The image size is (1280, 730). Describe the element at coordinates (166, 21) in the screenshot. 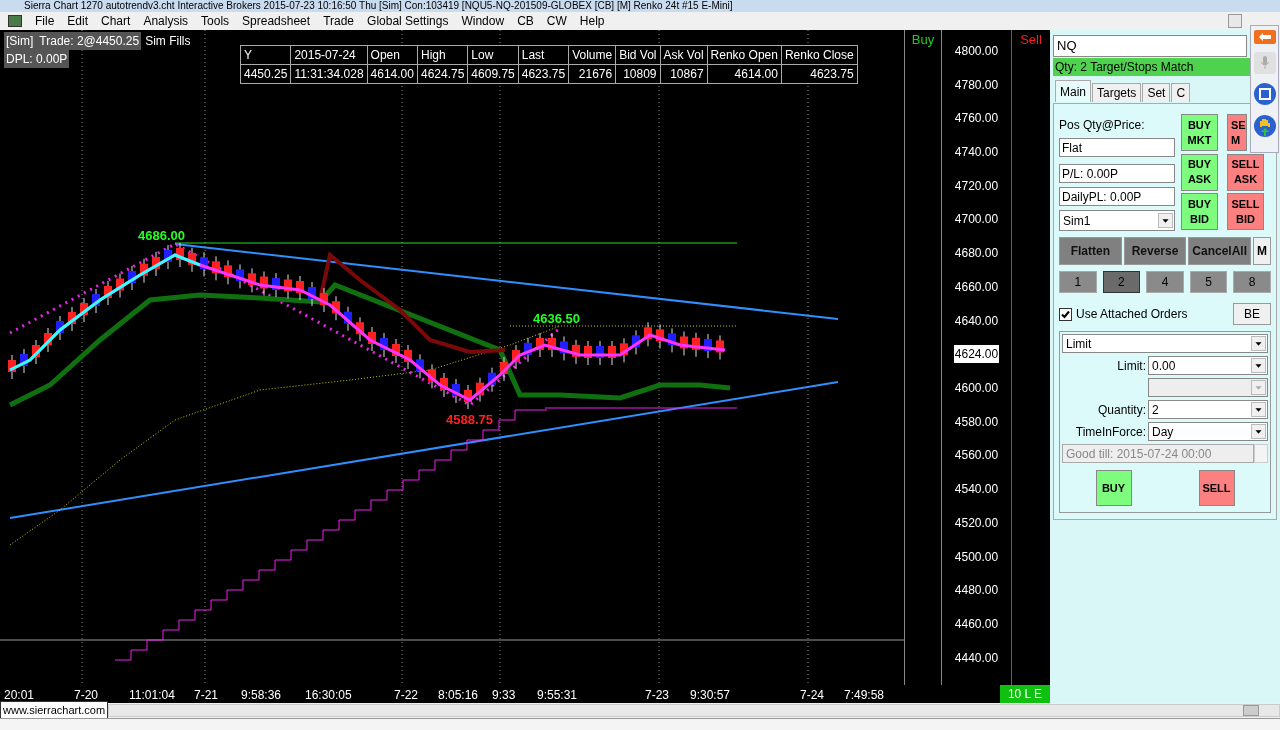

I see `menu-item: Analysis` at that location.